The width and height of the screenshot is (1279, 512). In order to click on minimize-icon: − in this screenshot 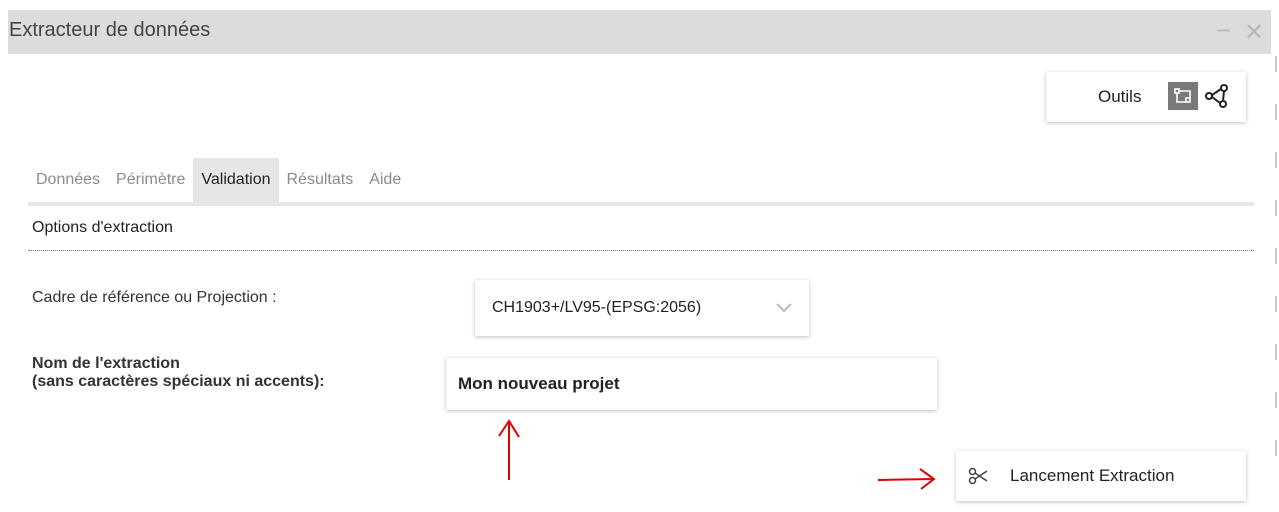, I will do `click(1223, 30)`.